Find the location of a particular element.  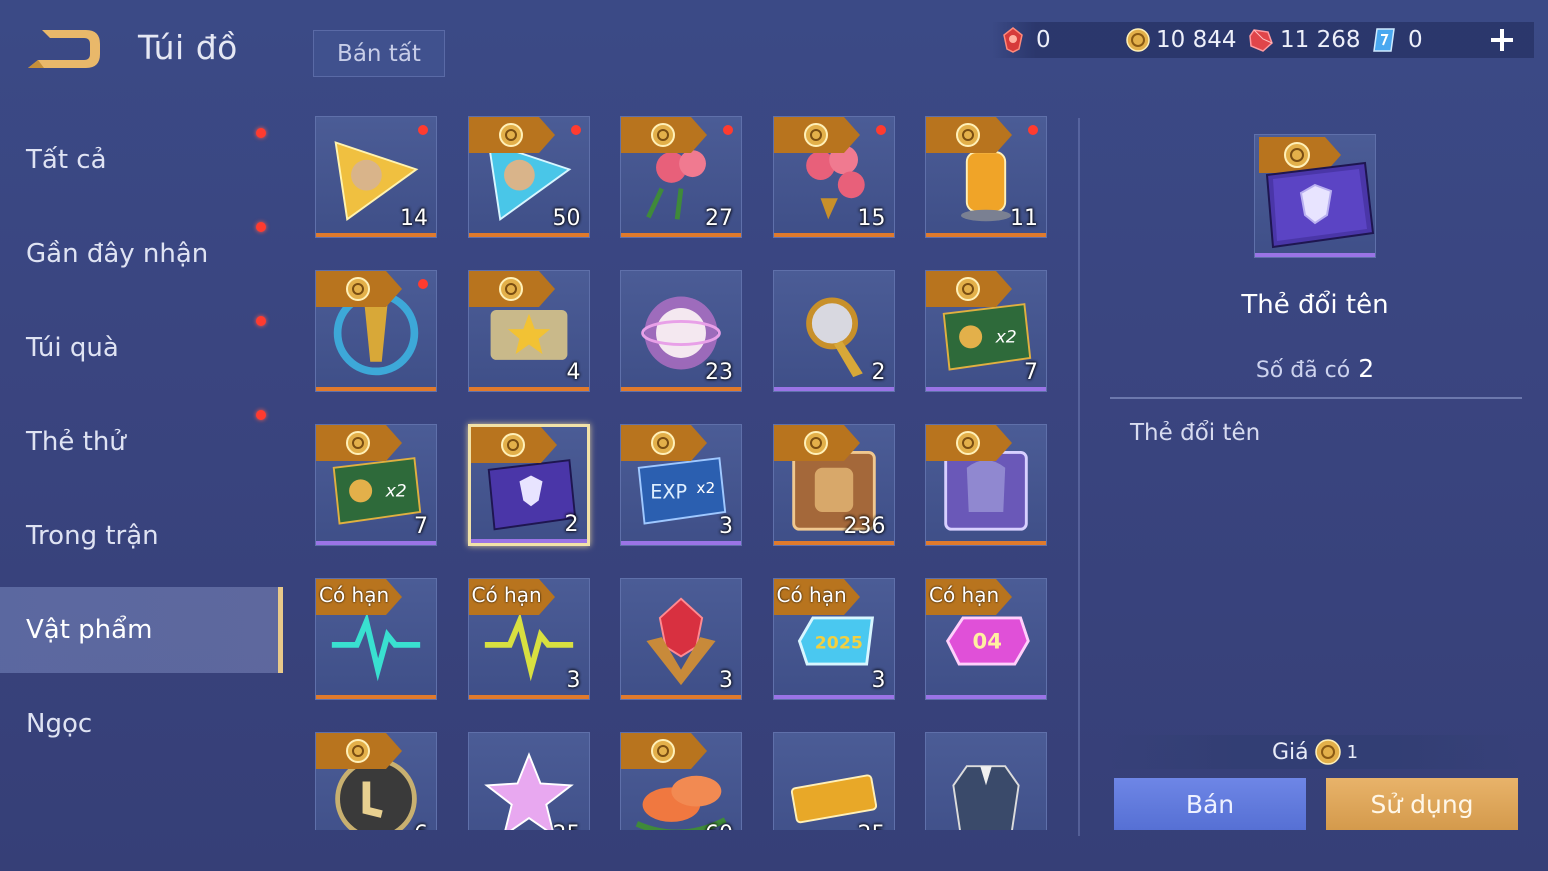

sidebar-item-recent: Gần đây nhận is located at coordinates (141, 254).